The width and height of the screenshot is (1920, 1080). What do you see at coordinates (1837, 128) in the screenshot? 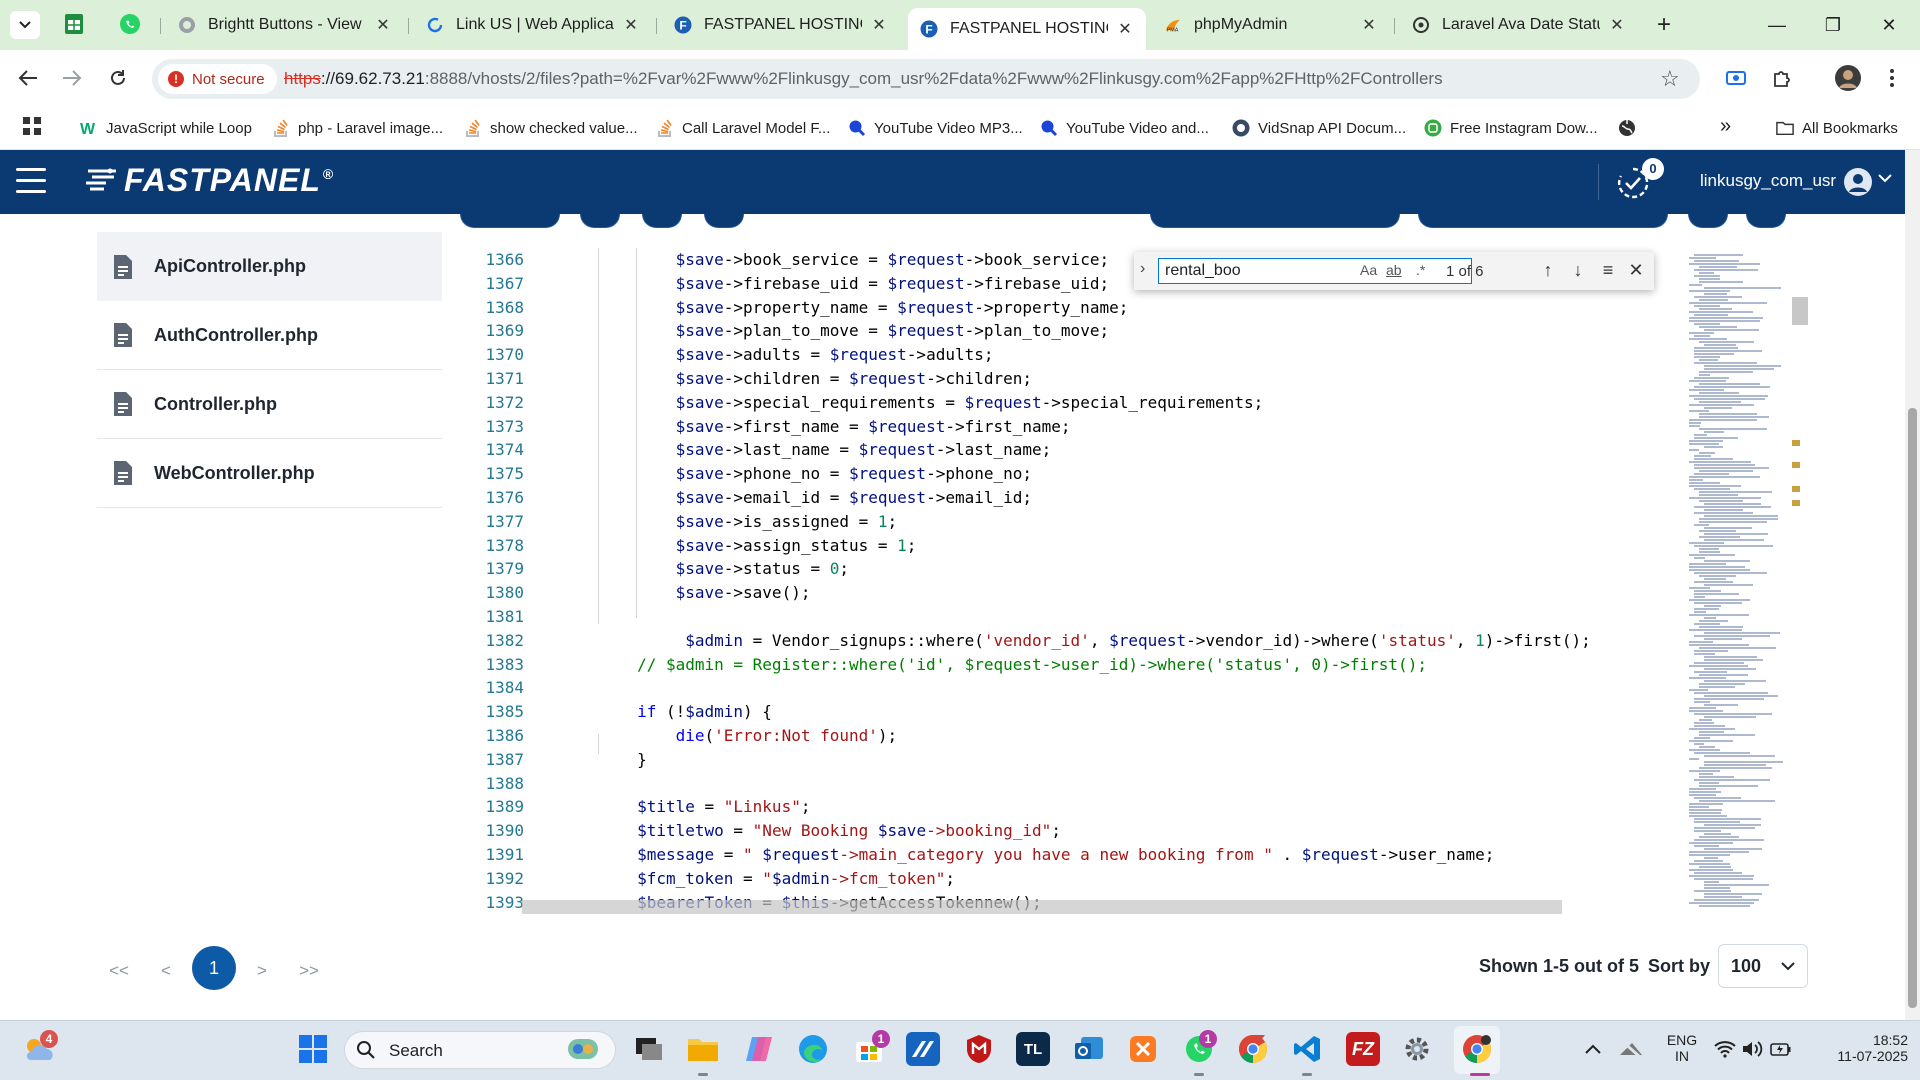
I see `all-bookmarks-button: All Bookmarks` at bounding box center [1837, 128].